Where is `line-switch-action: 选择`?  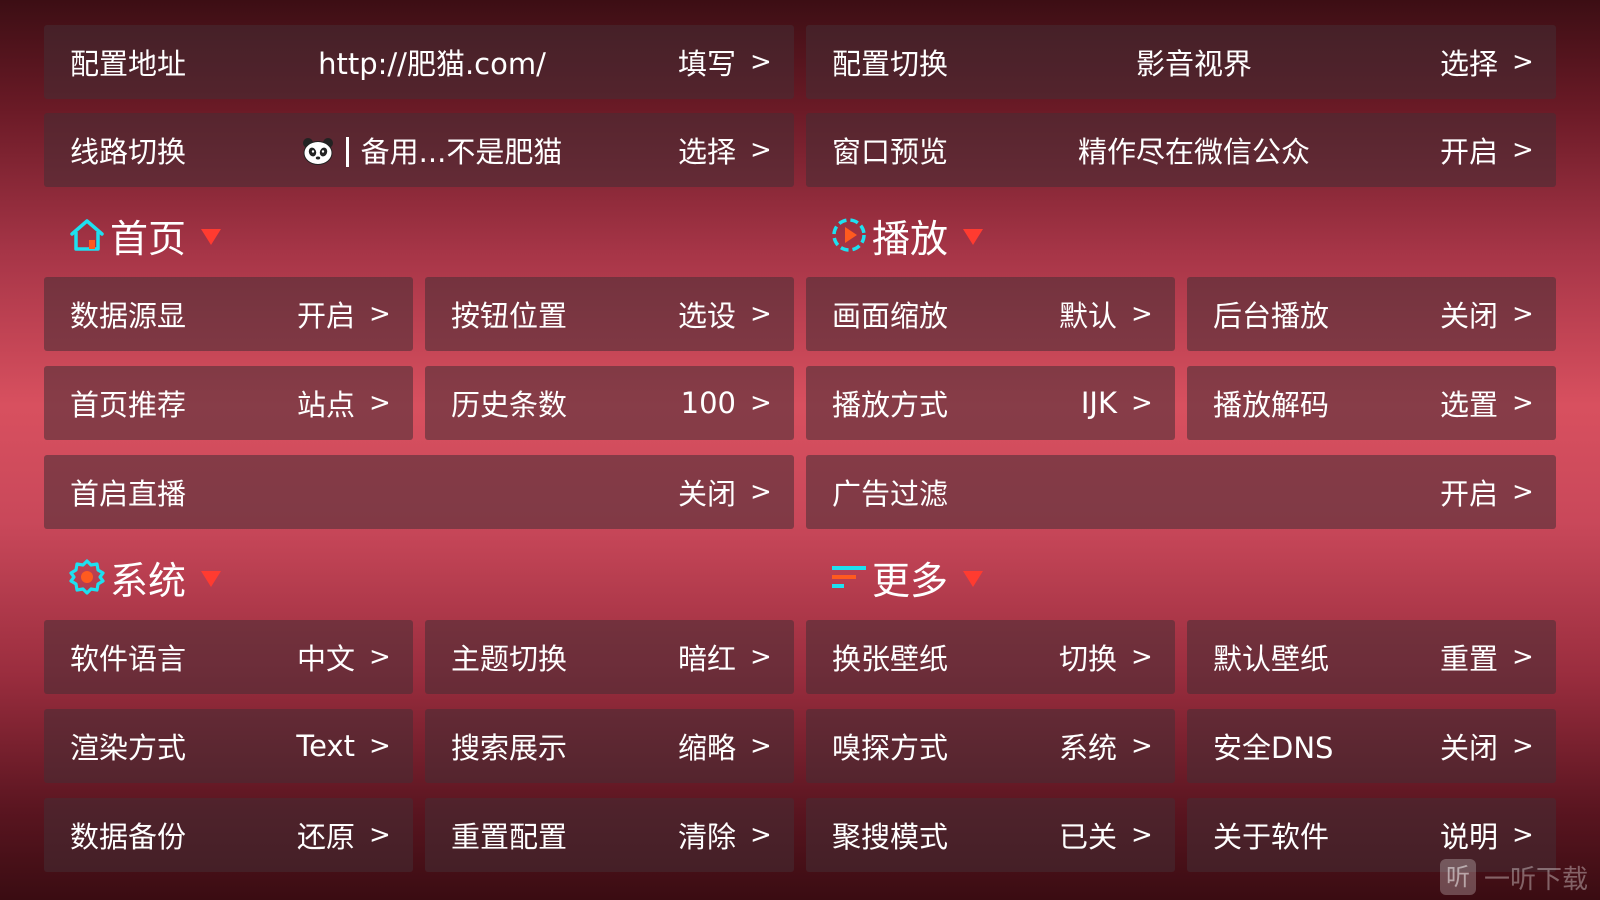 line-switch-action: 选择 is located at coordinates (706, 152).